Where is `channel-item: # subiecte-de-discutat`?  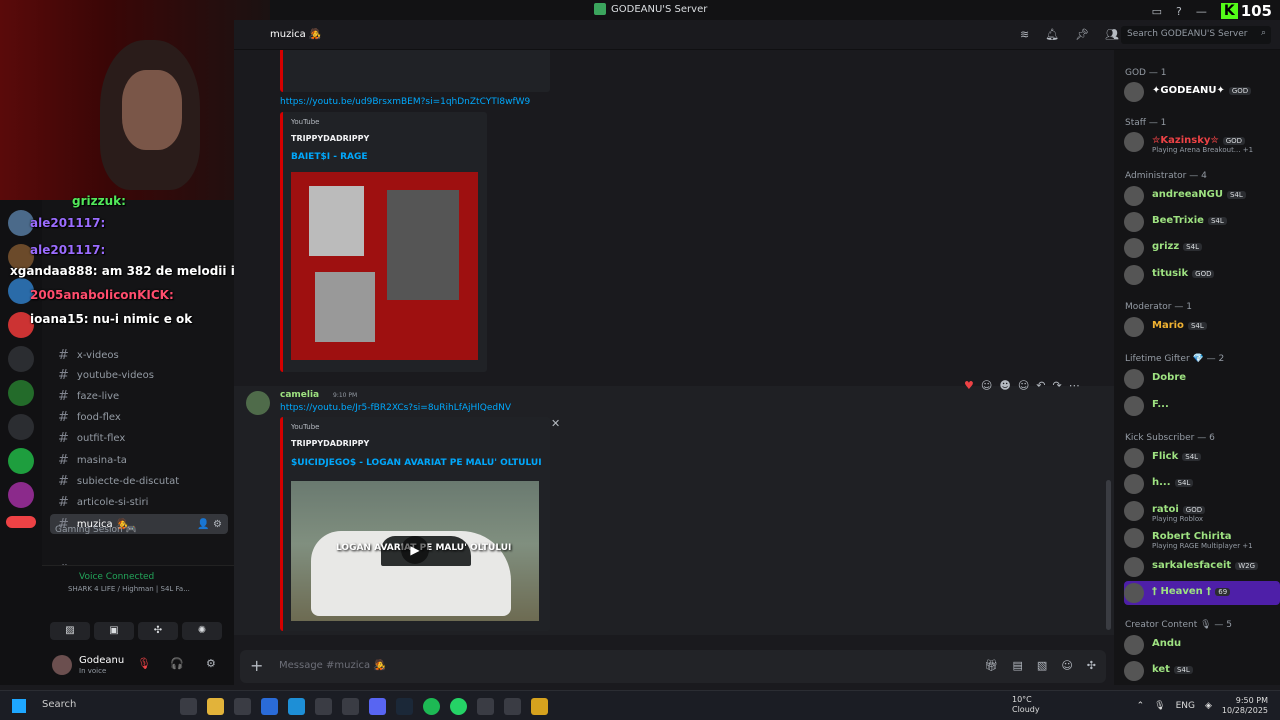
channel-item: # subiecte-de-discutat is located at coordinates (139, 481).